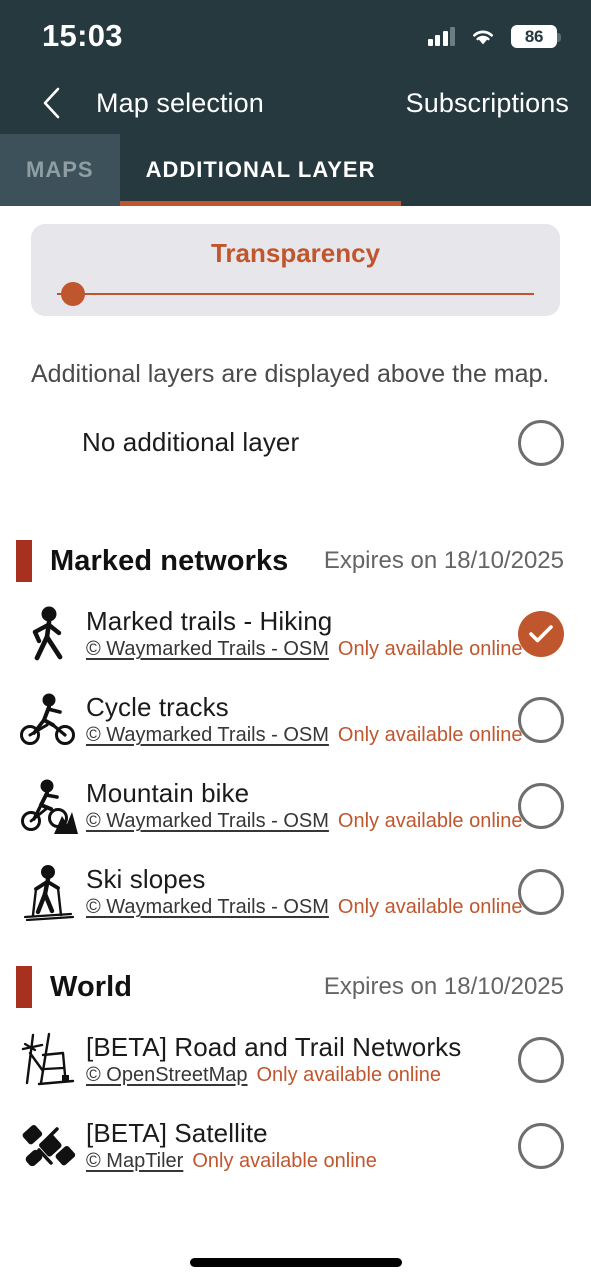  I want to click on mountain-biker-icon, so click(49, 806).